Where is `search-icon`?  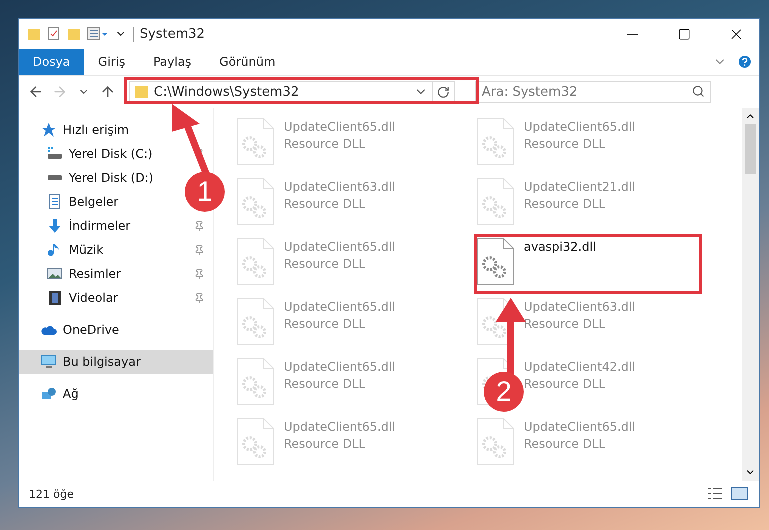
search-icon is located at coordinates (698, 91).